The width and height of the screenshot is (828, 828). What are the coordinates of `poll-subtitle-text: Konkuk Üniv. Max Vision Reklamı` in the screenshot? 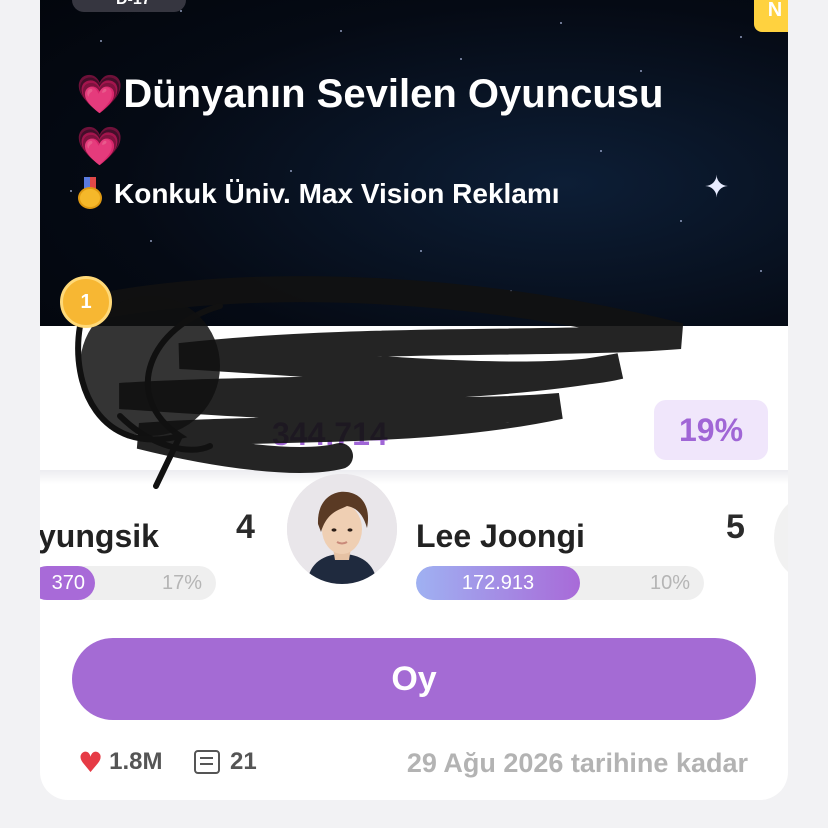 It's located at (337, 193).